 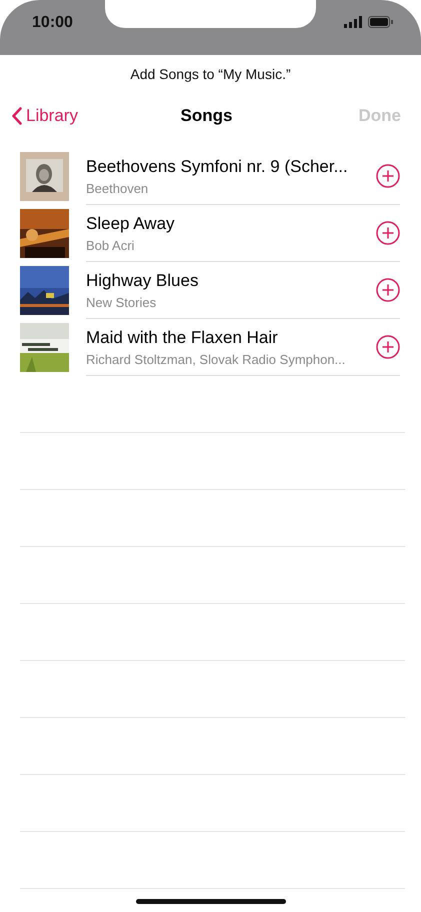 I want to click on sheet-prompt: Add Songs to “My Music.”, so click(x=210, y=74).